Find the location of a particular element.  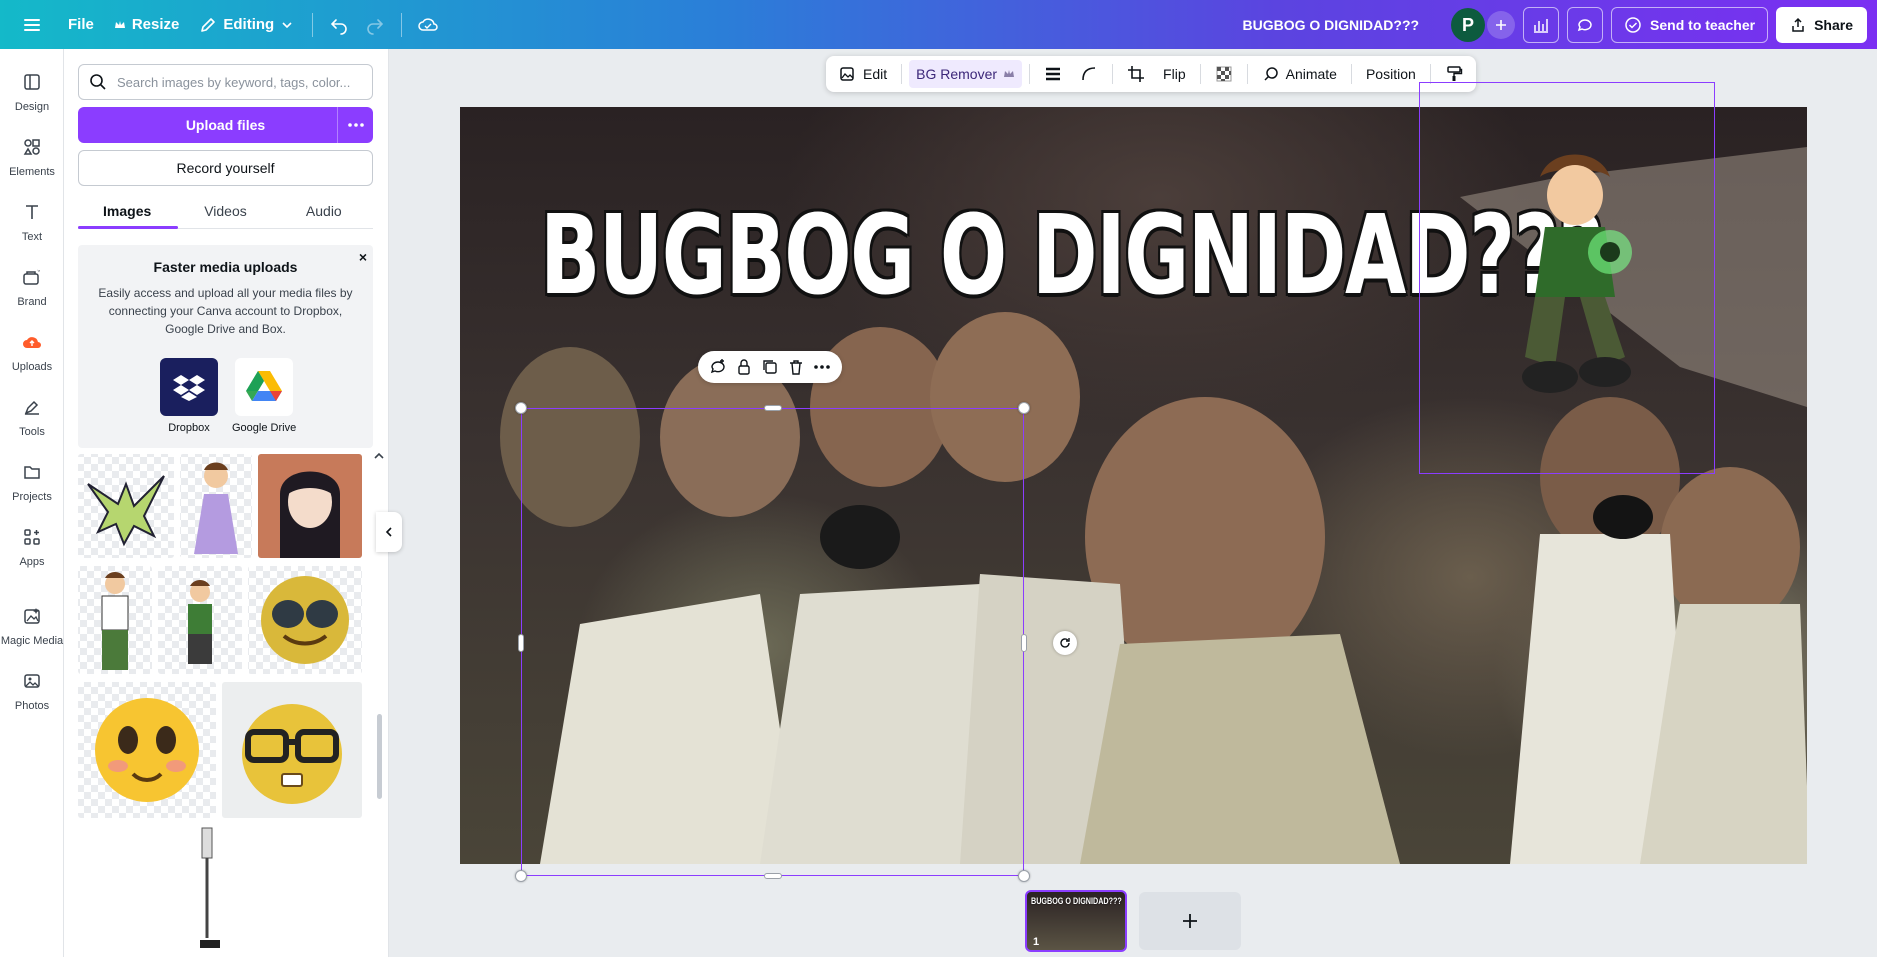

uploads-icon is located at coordinates (32, 342).